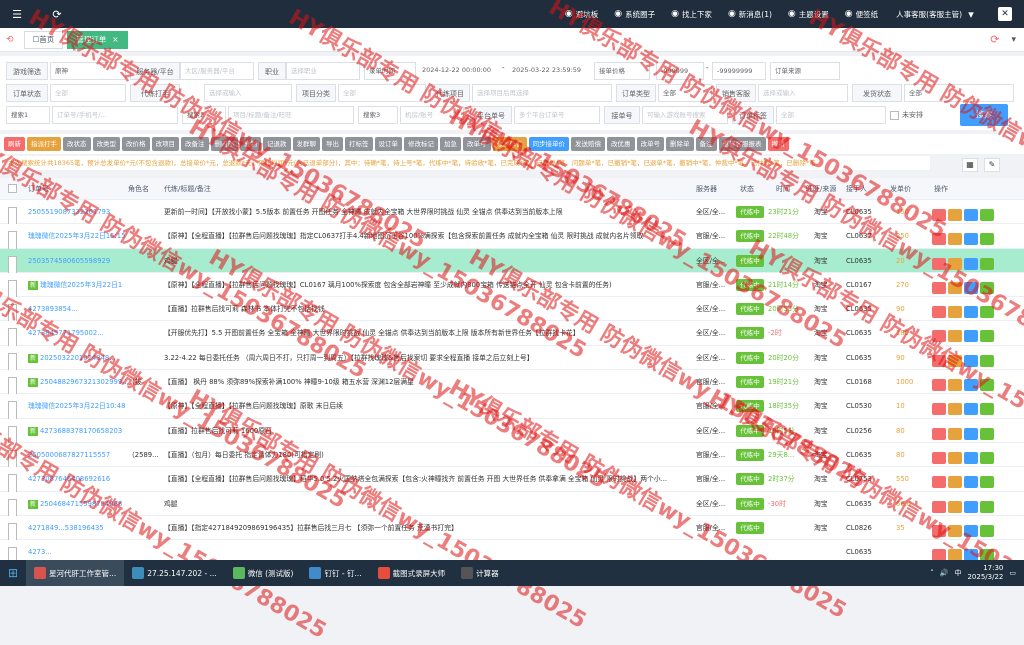  What do you see at coordinates (77, 504) in the screenshot?
I see `order-number: 新 2504684715598754068` at bounding box center [77, 504].